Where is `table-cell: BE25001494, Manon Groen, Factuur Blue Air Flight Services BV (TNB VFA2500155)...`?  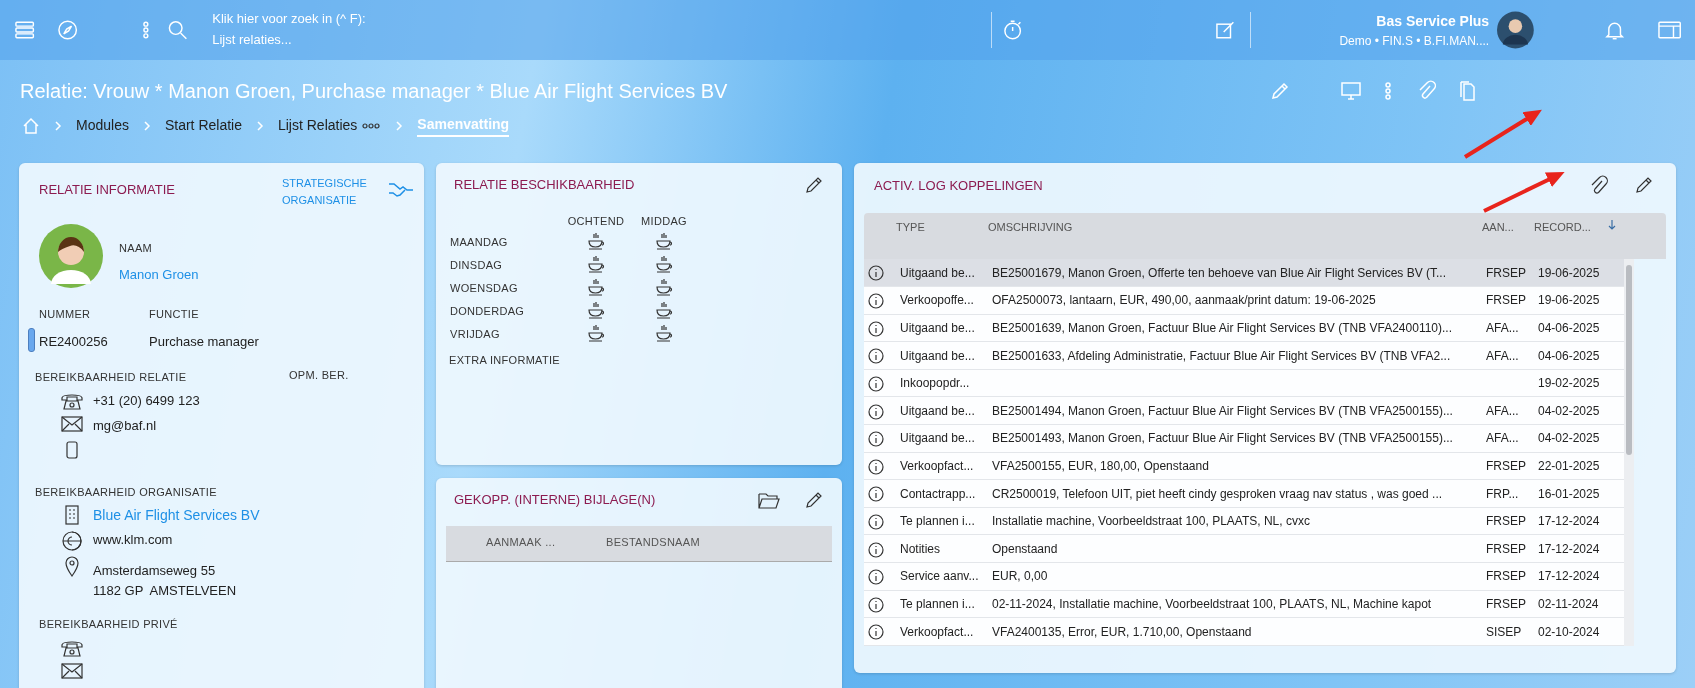
table-cell: BE25001494, Manon Groen, Factuur Blue Air Flight Services BV (TNB VFA2500155)... is located at coordinates (1222, 410).